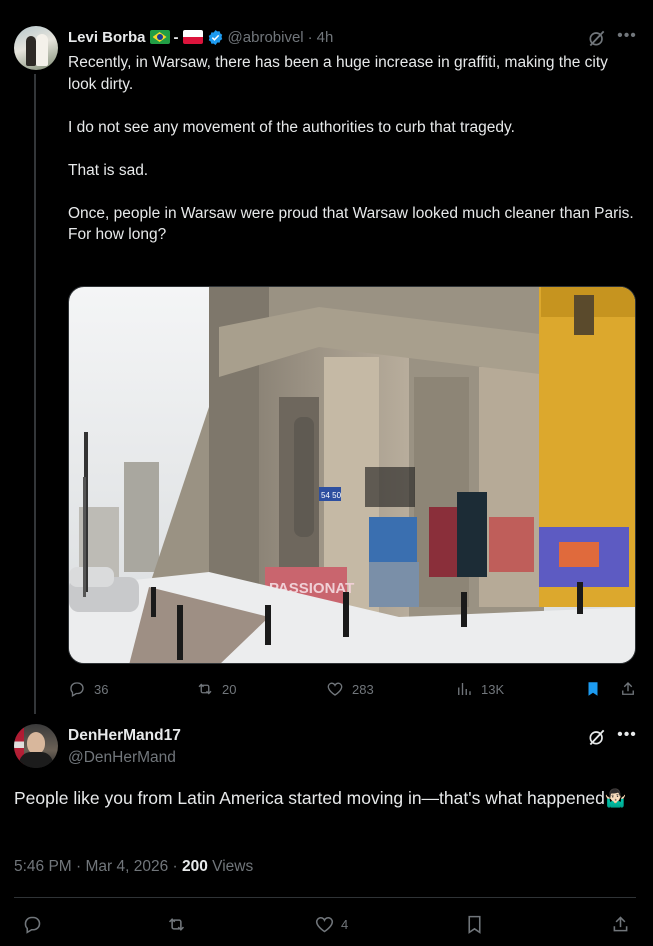 This screenshot has width=653, height=946. I want to click on author-name: Levi Borba, so click(107, 37).